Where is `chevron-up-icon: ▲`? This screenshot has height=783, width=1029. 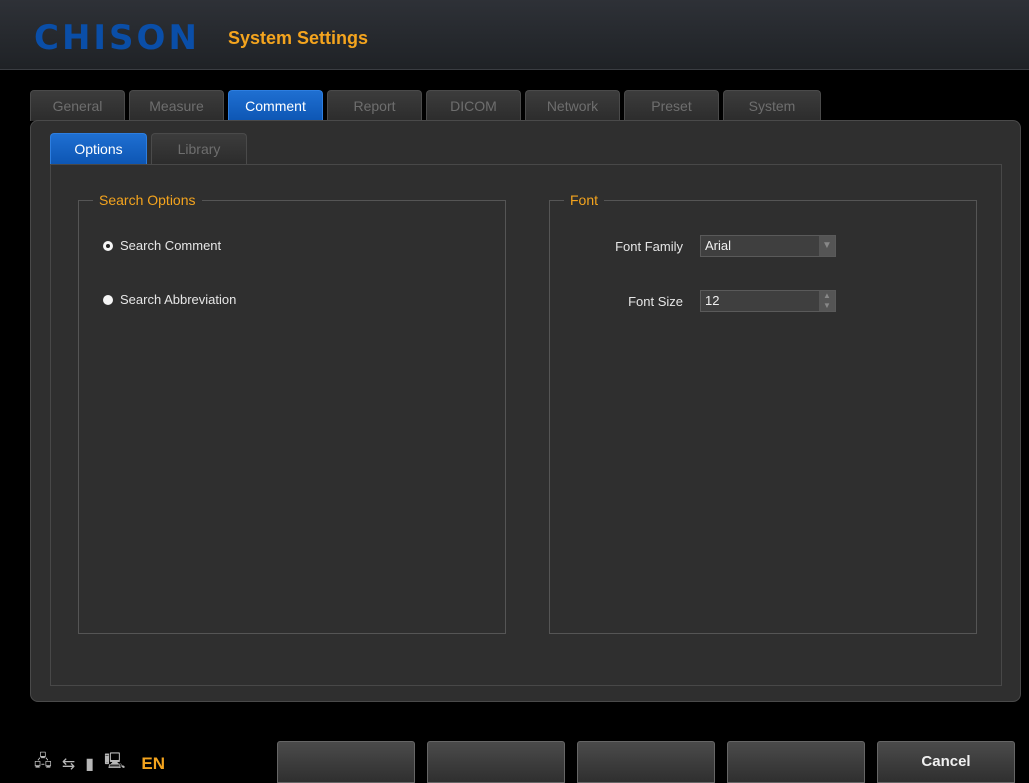
chevron-up-icon: ▲ is located at coordinates (827, 296).